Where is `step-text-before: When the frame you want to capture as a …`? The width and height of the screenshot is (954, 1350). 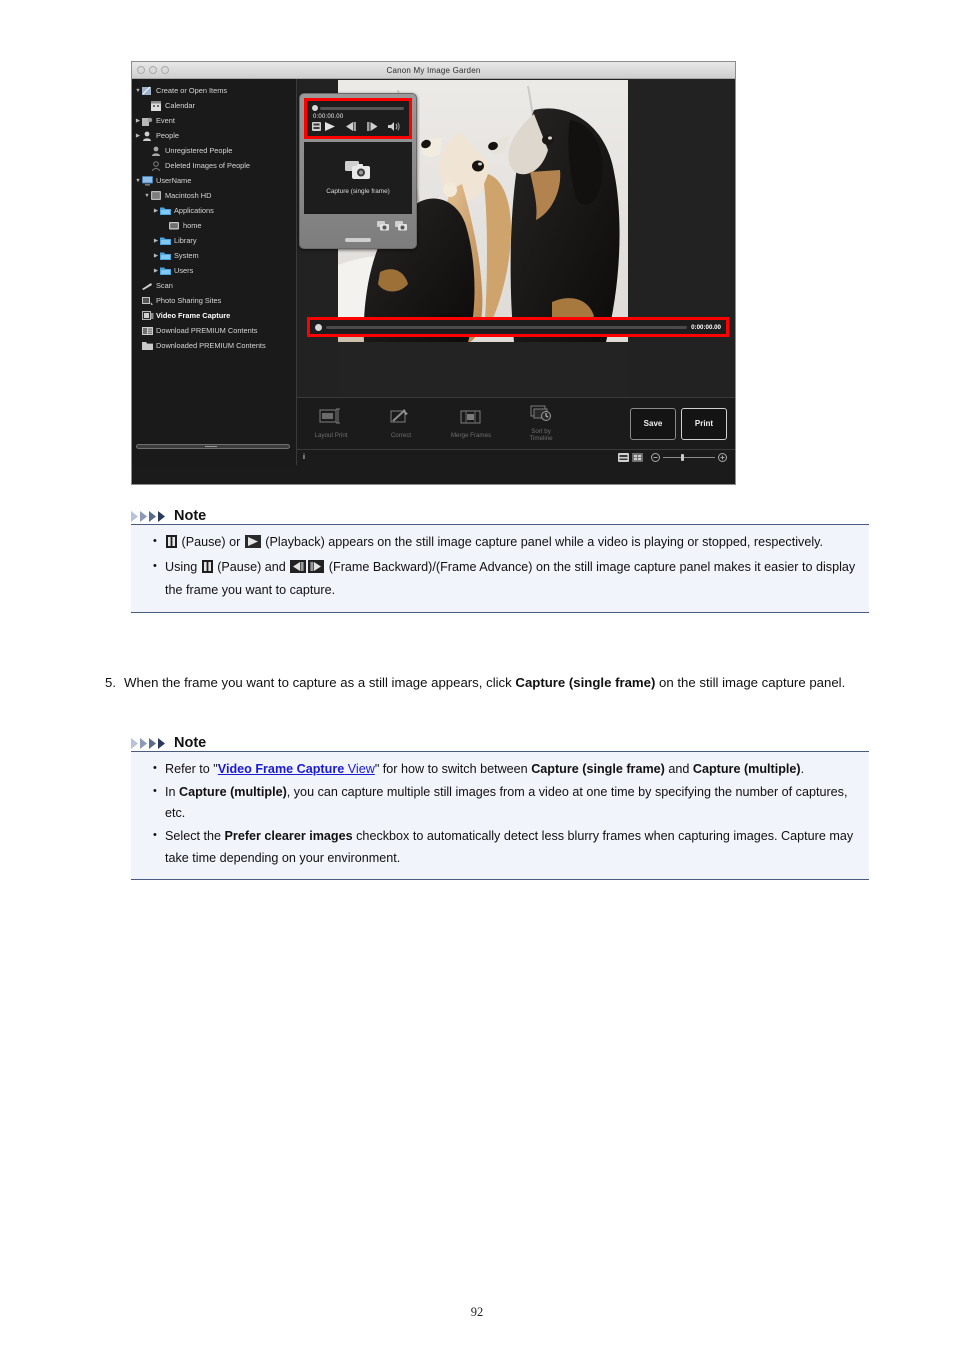
step-text-before: When the frame you want to capture as a … is located at coordinates (320, 682).